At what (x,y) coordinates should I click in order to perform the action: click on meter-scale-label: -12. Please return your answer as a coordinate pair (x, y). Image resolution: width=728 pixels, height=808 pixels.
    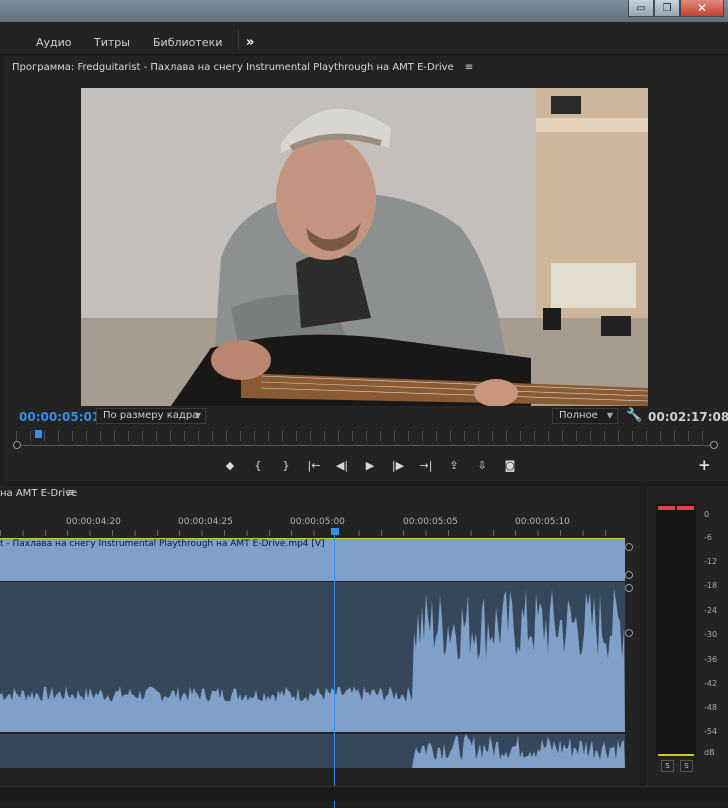
    Looking at the image, I should click on (711, 561).